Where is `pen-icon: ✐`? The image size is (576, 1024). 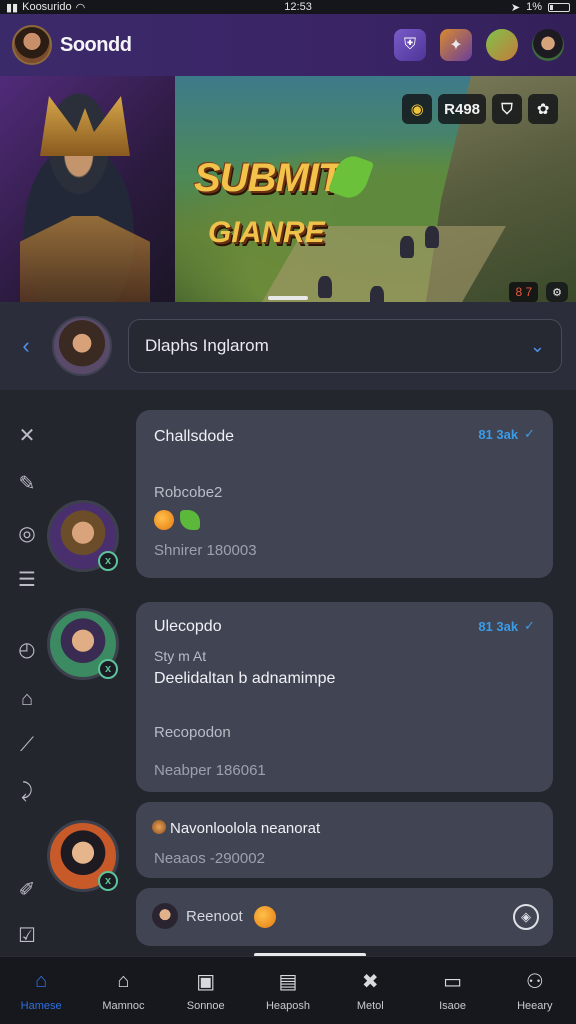
pen-icon: ✐ is located at coordinates (27, 889).